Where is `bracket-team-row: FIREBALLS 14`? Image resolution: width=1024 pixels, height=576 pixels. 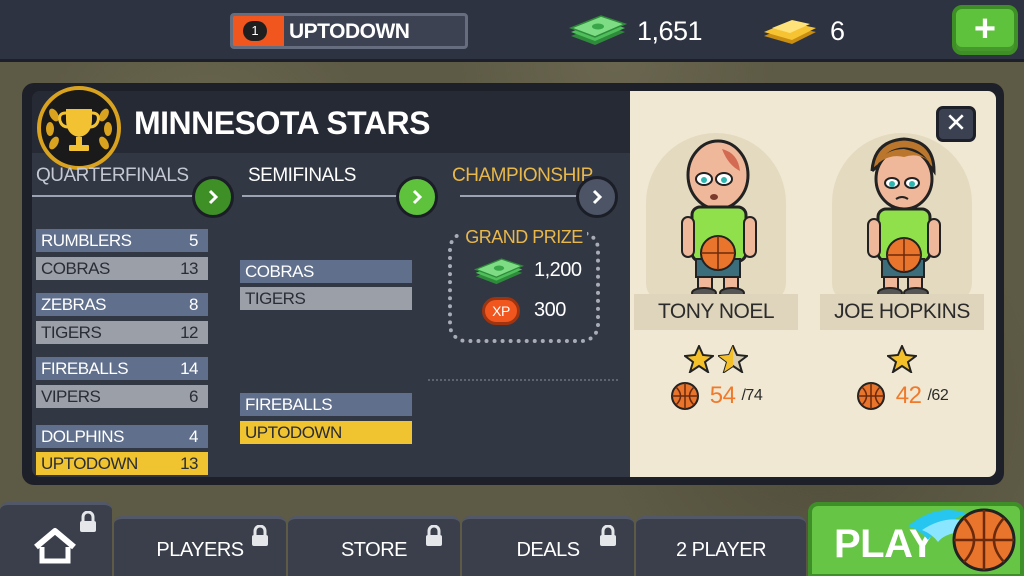 bracket-team-row: FIREBALLS 14 is located at coordinates (122, 368).